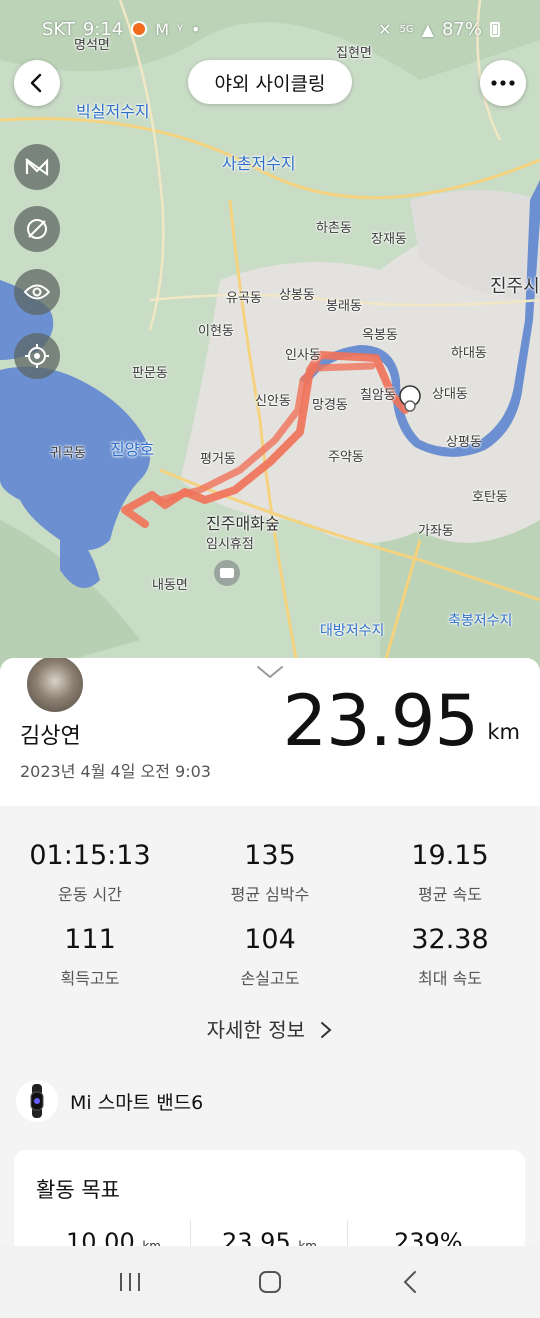  What do you see at coordinates (378, 395) in the screenshot?
I see `map-label: 칠암동` at bounding box center [378, 395].